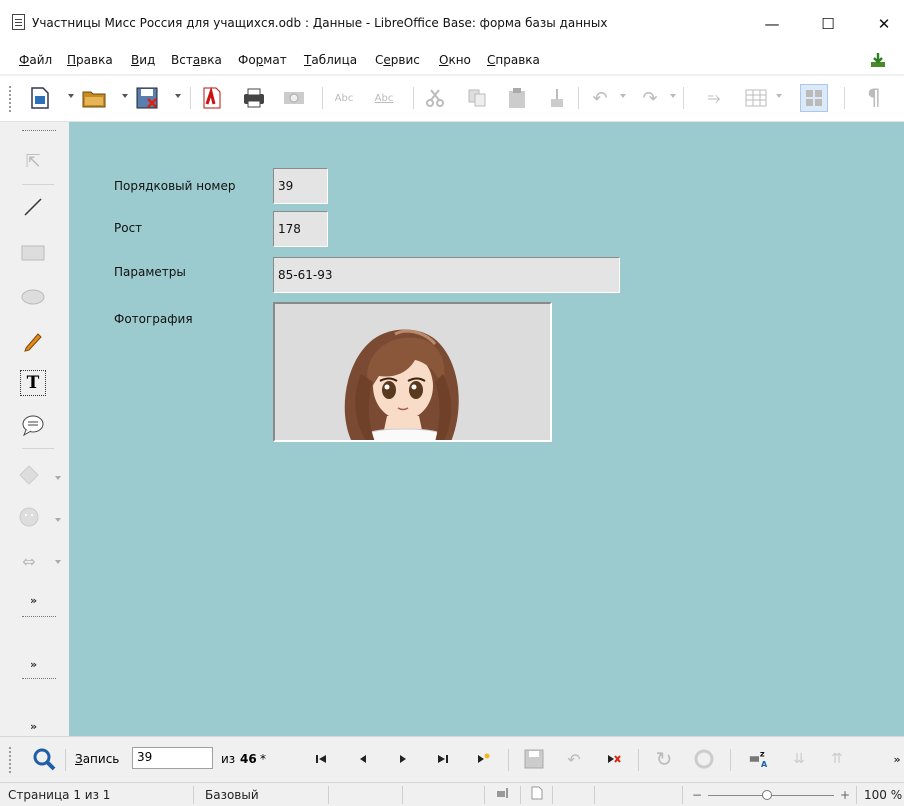 The width and height of the screenshot is (904, 806). Describe the element at coordinates (228, 759) in the screenshot. I see `record-of-label: из` at that location.